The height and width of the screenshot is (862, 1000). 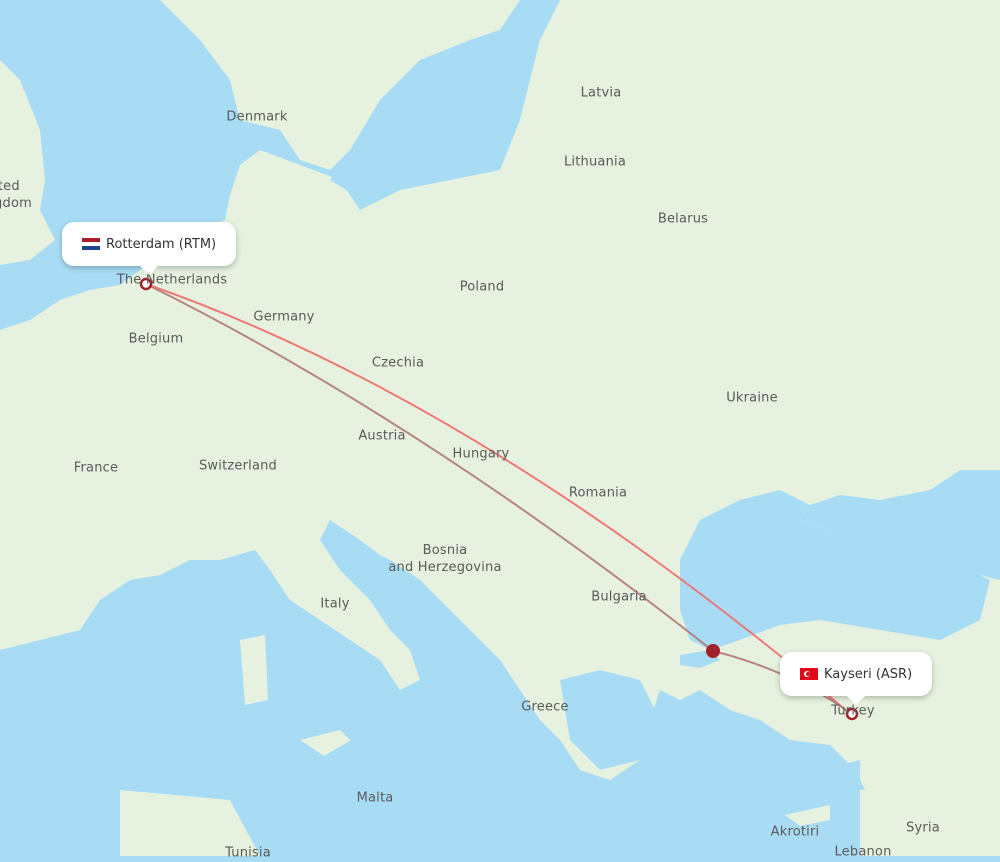 I want to click on label-turkey: Turkey, so click(x=853, y=711).